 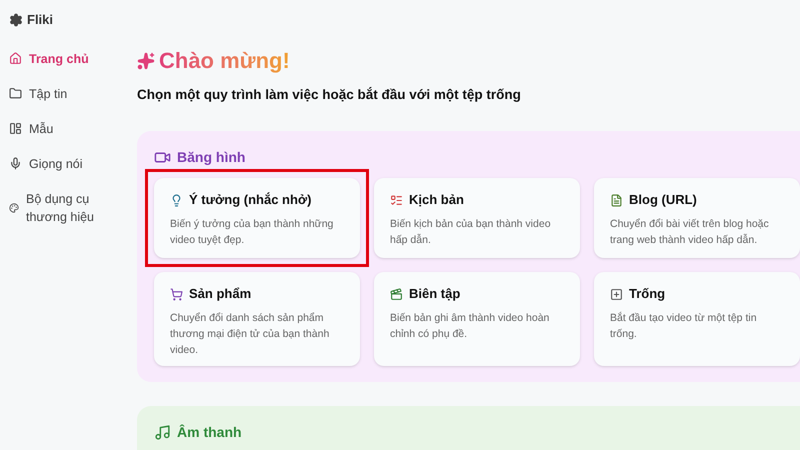 I want to click on card-description: Chuyển đổi bài viết trên blog hoặc trang web thành video hấp dẫn., so click(x=690, y=232).